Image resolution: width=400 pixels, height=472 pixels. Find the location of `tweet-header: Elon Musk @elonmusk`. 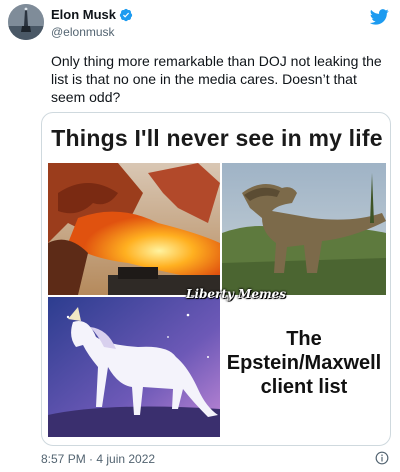

tweet-header: Elon Musk @elonmusk is located at coordinates (200, 25).